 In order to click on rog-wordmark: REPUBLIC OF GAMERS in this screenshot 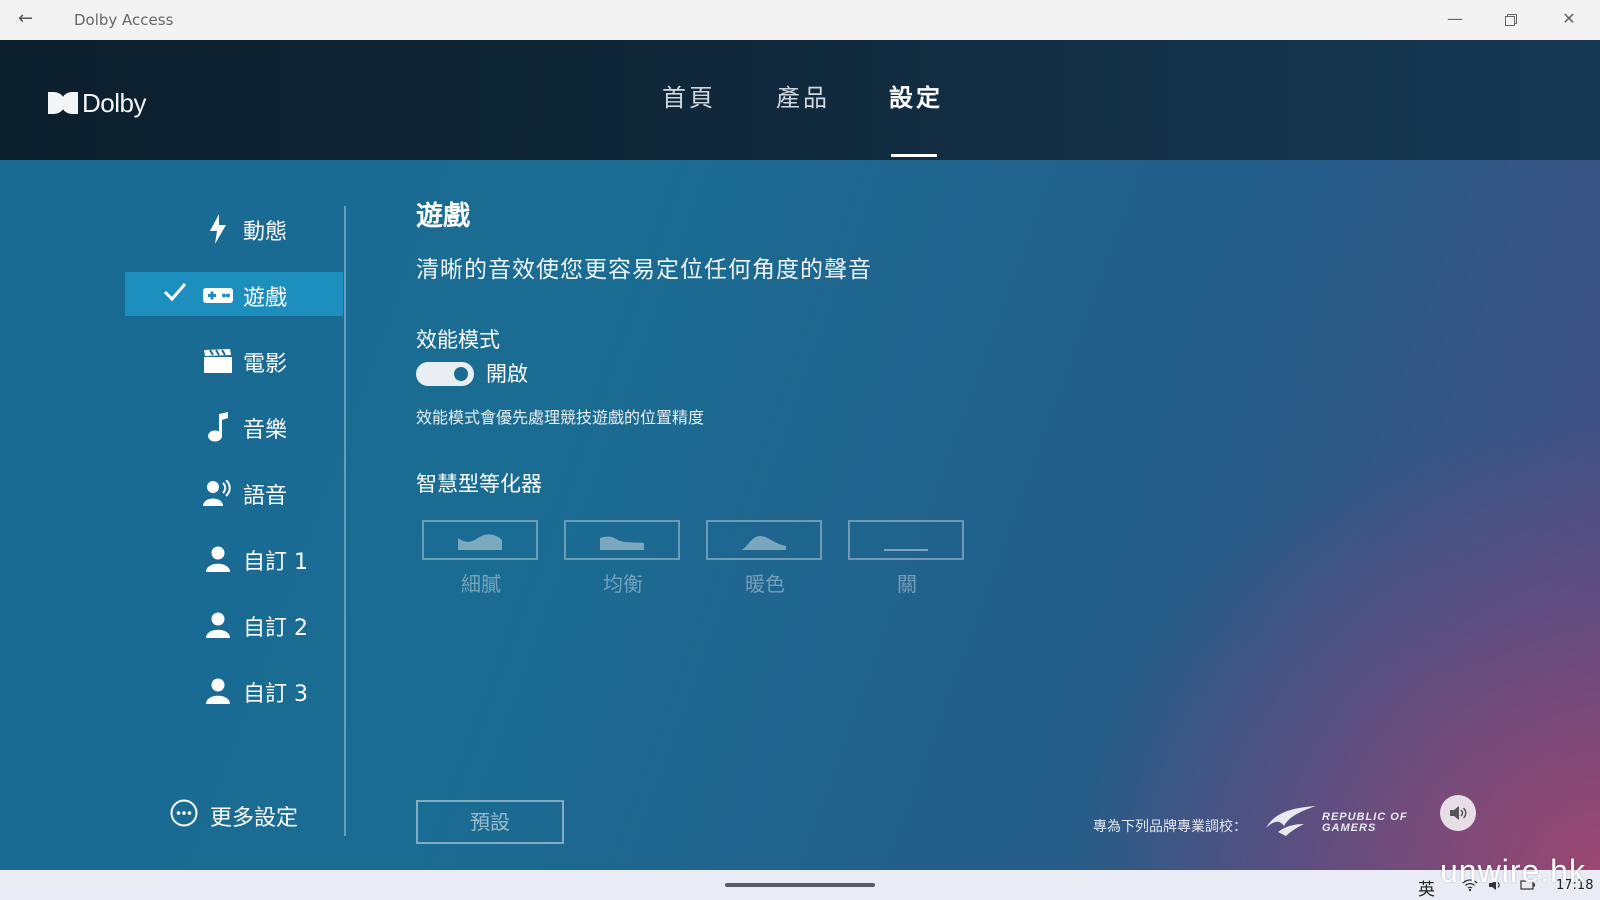, I will do `click(1365, 823)`.